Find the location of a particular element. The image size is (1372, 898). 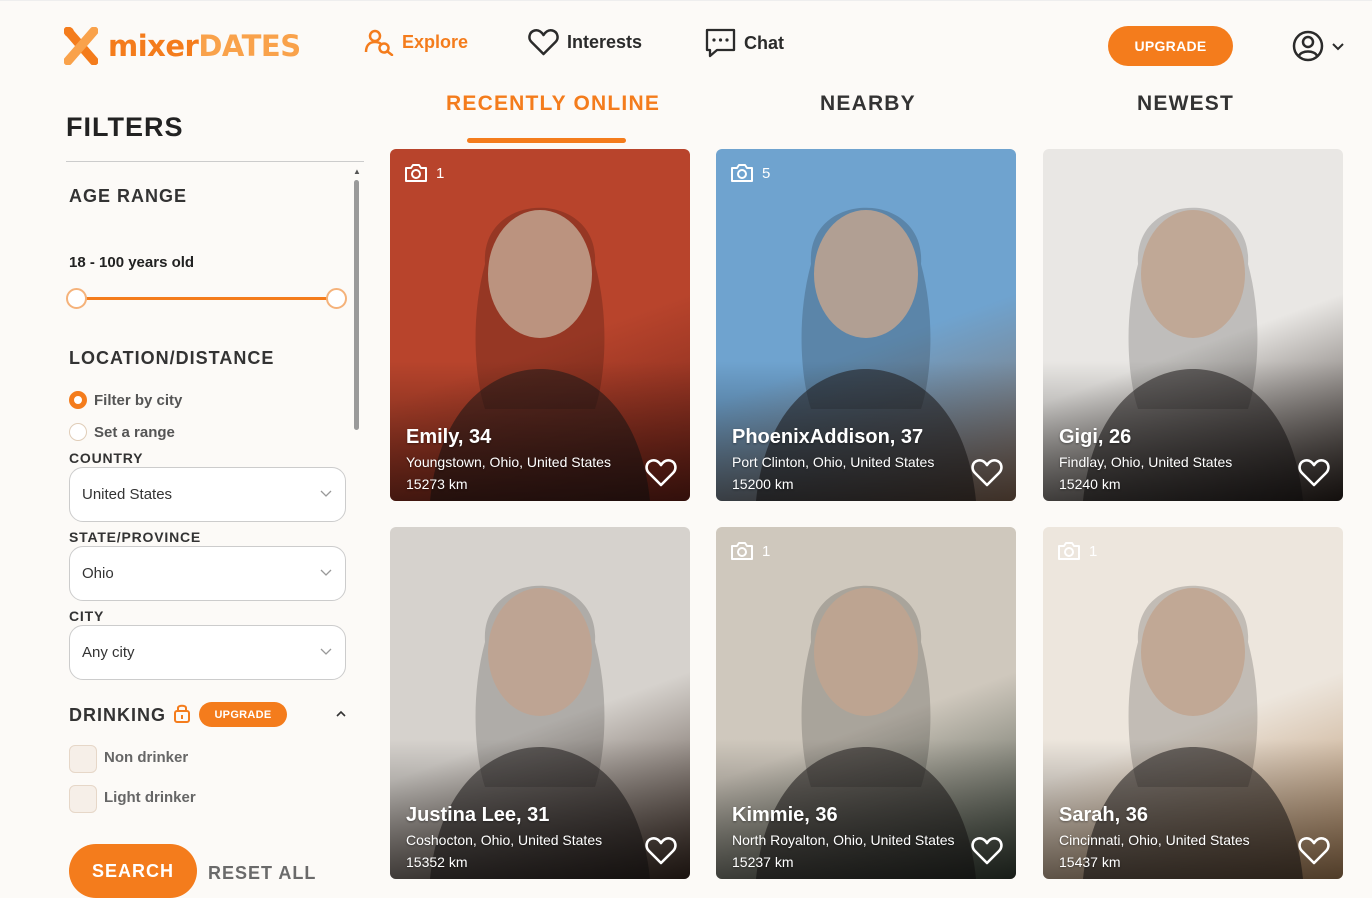

profile-location: Findlay, Ohio, United States is located at coordinates (1146, 462).